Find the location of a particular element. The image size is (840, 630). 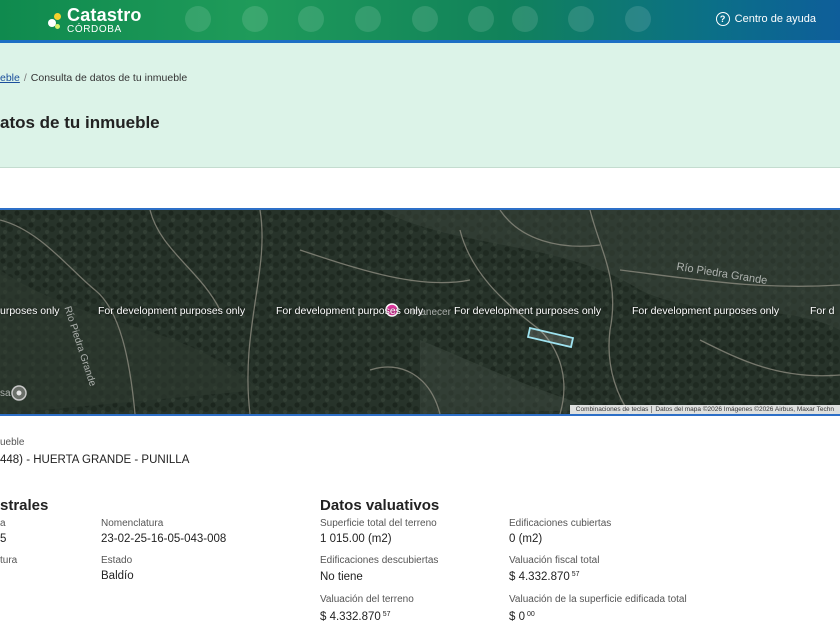

catastro-logo: Catastro CÓRDOBA is located at coordinates (94, 20).